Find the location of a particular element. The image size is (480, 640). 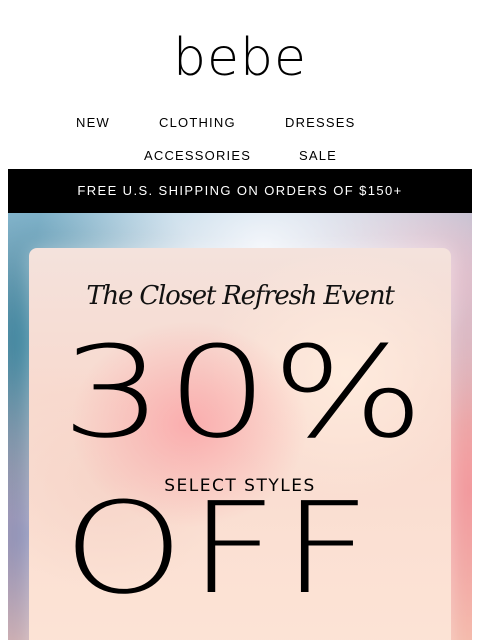

free-shipping-banner: FREE U.S. SHIPPING ON ORDERS OF $150+ is located at coordinates (240, 191).